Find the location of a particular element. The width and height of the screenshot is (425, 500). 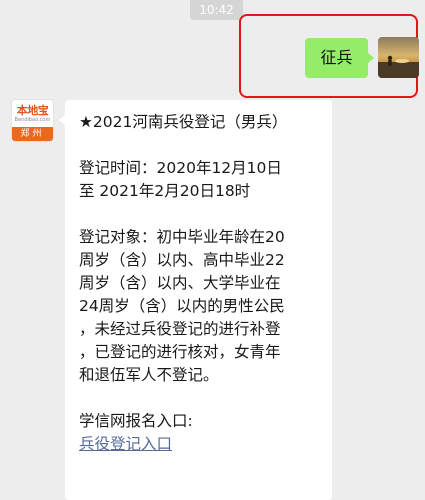

registration-entry-link: 兵役登记入口 is located at coordinates (125, 444).